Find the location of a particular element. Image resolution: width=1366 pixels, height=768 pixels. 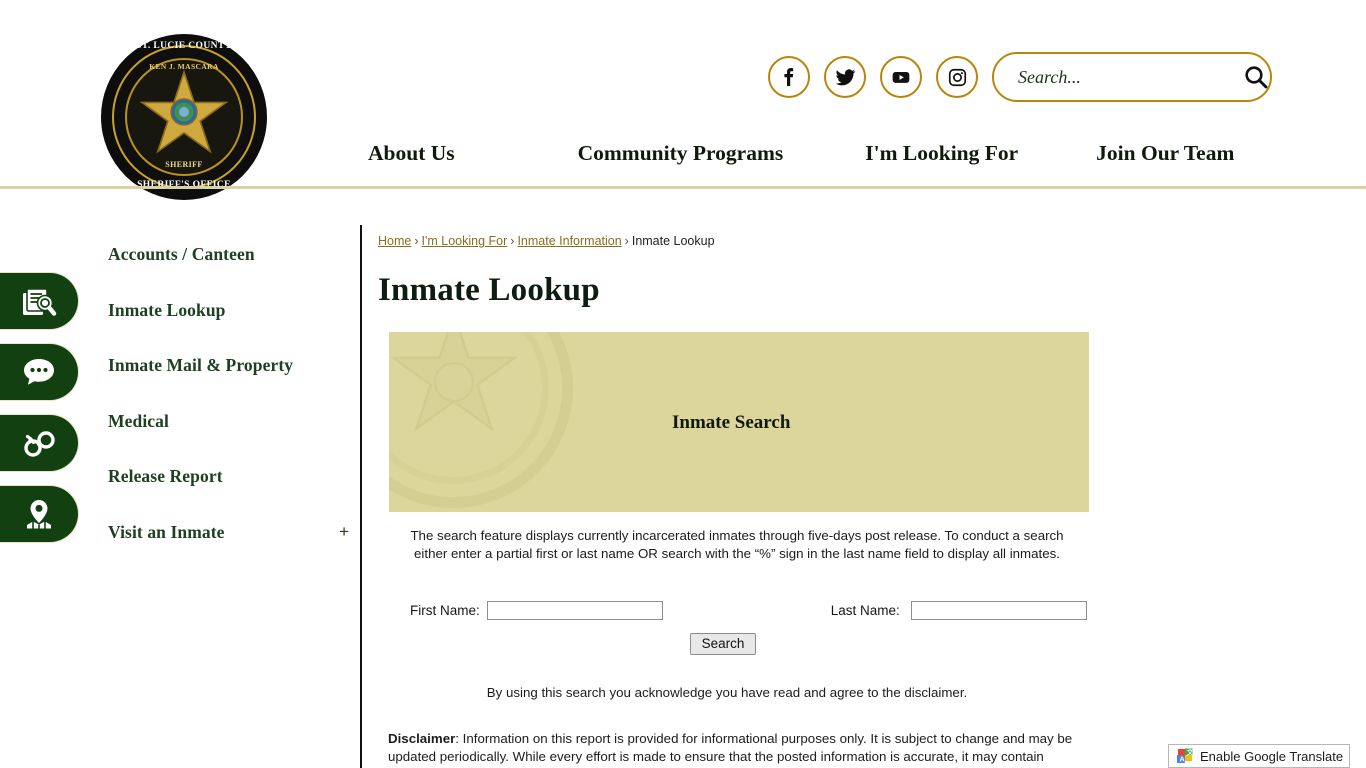

breadcrumb-current: Inmate Lookup is located at coordinates (673, 241).